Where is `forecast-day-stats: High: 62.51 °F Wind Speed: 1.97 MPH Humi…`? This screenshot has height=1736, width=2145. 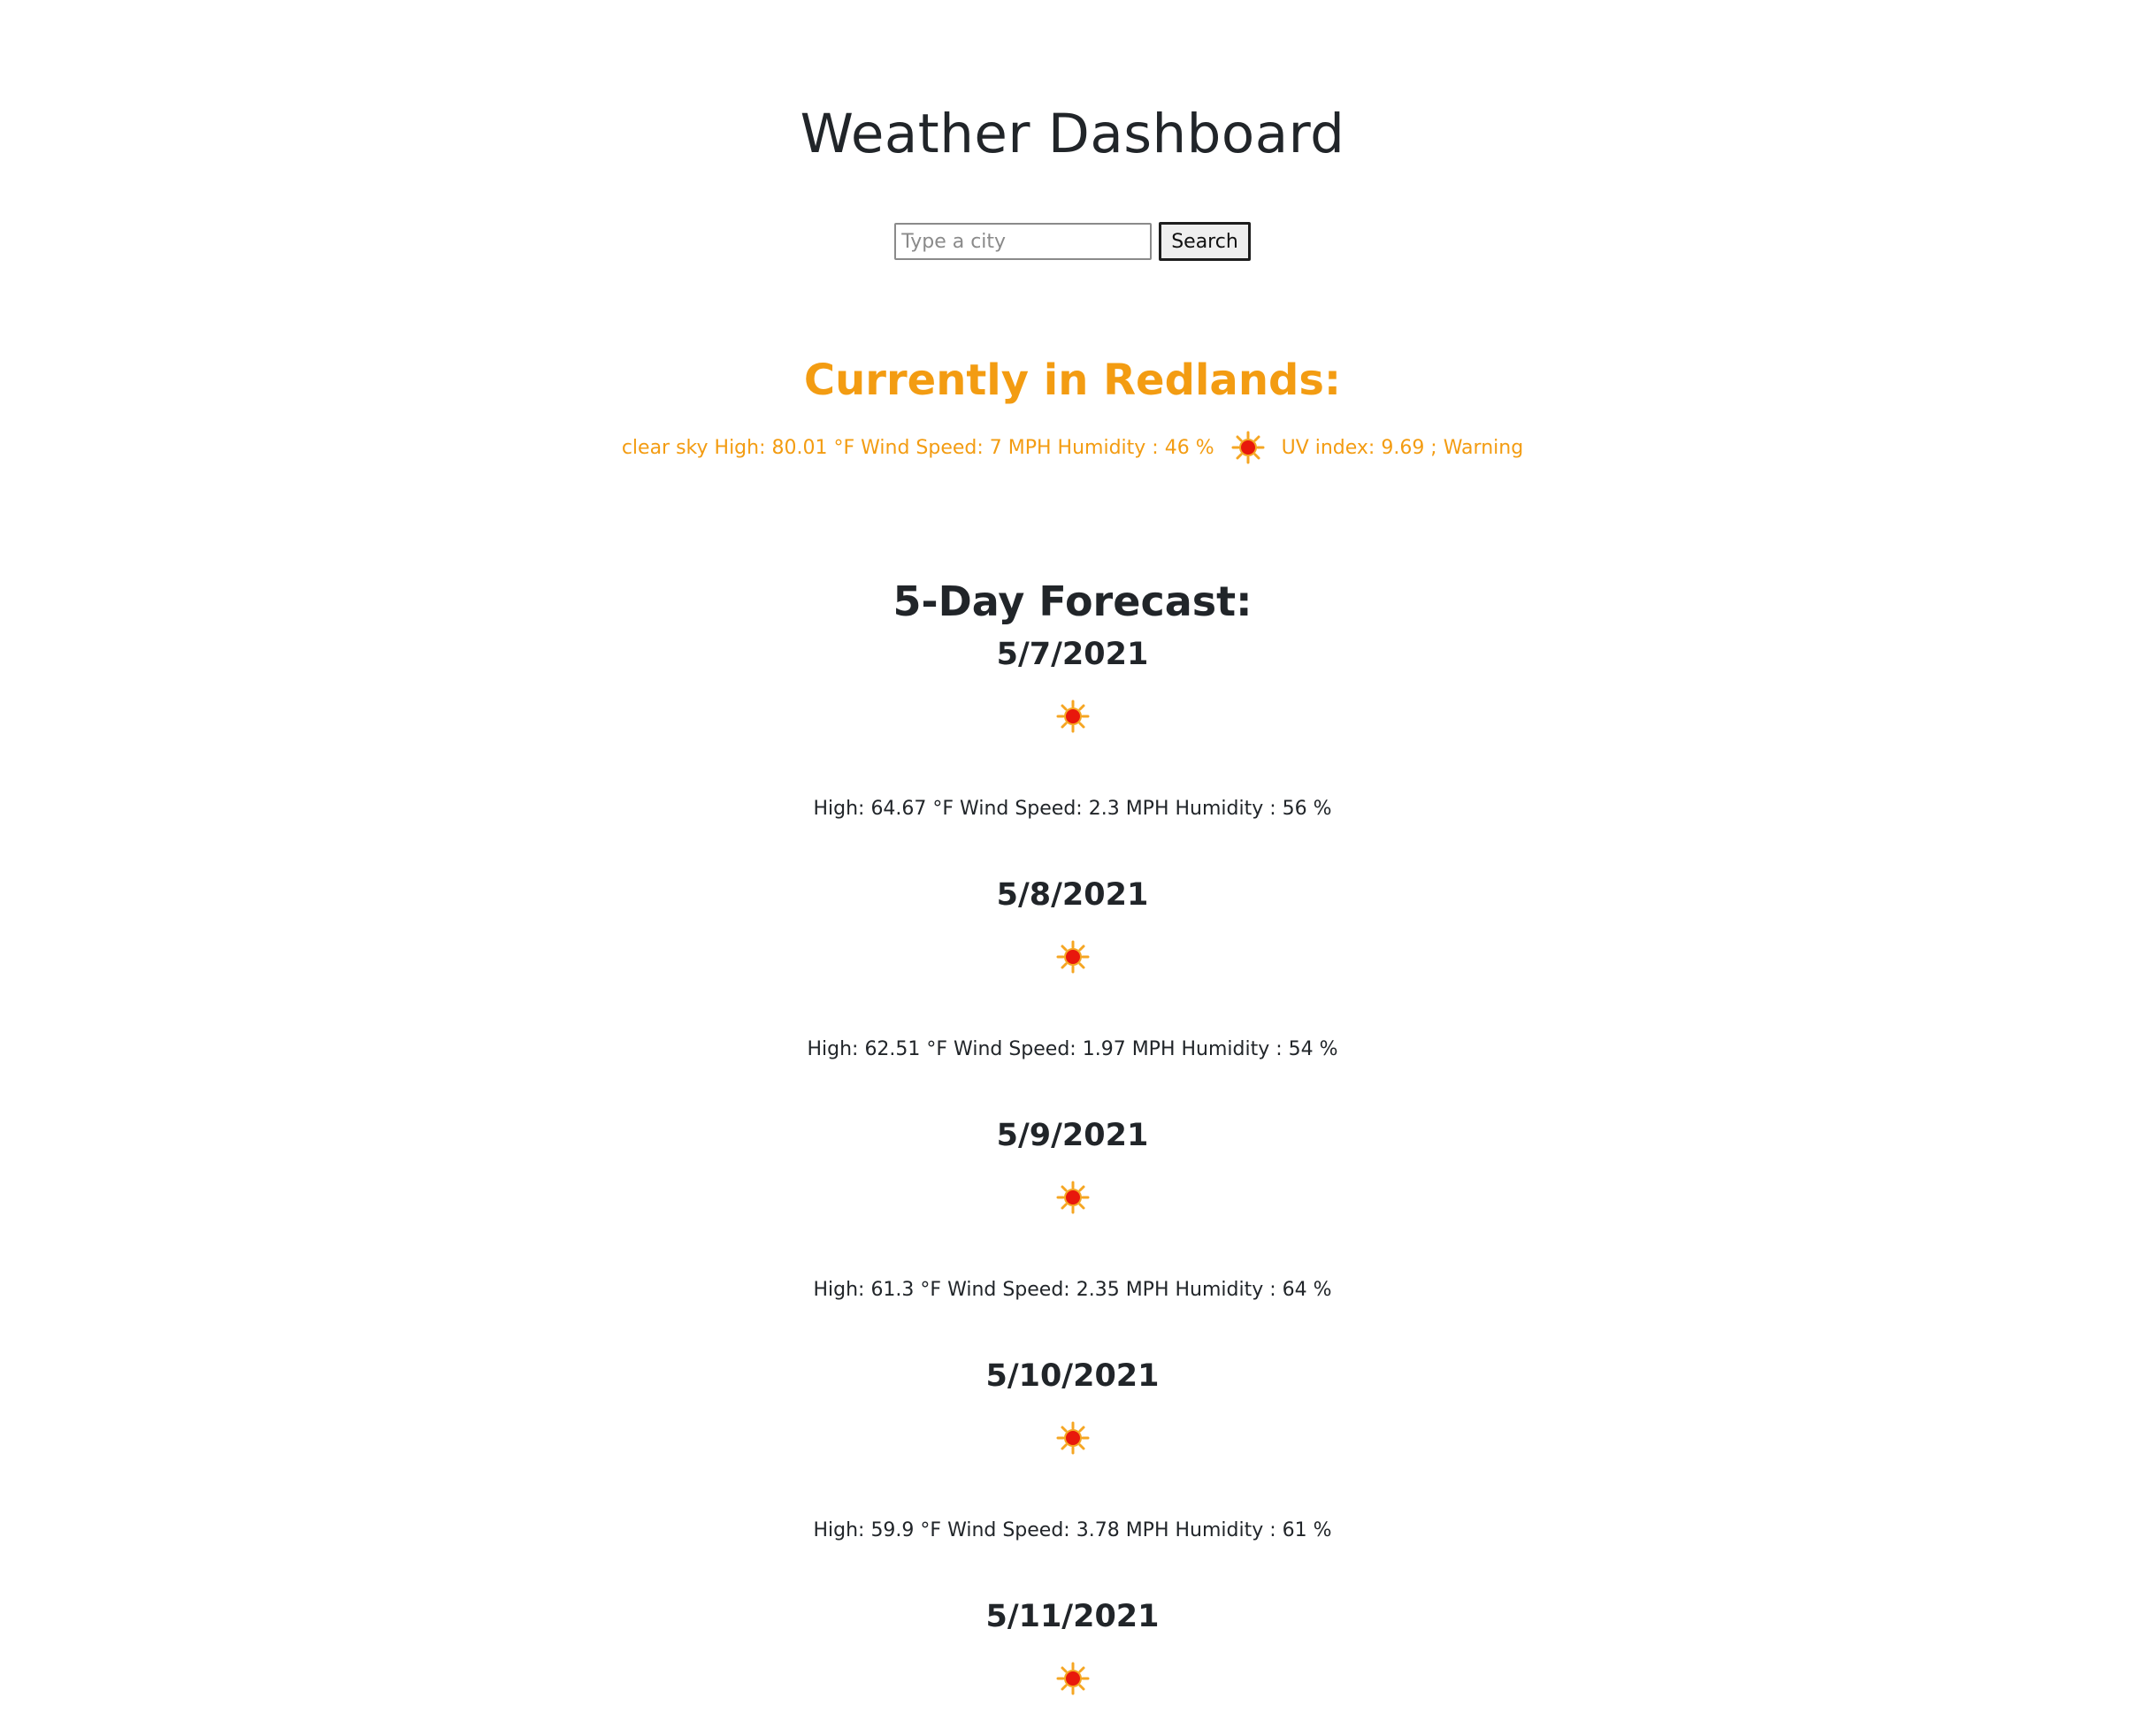 forecast-day-stats: High: 62.51 °F Wind Speed: 1.97 MPH Humi… is located at coordinates (1072, 1049).